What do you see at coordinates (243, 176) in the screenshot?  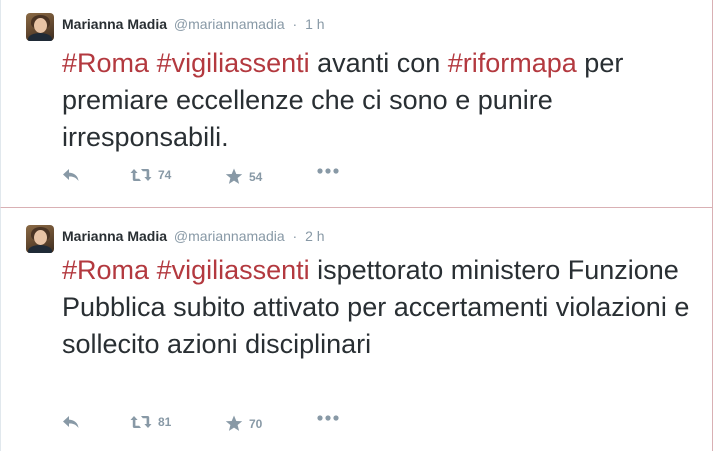 I see `favorite-button: 54` at bounding box center [243, 176].